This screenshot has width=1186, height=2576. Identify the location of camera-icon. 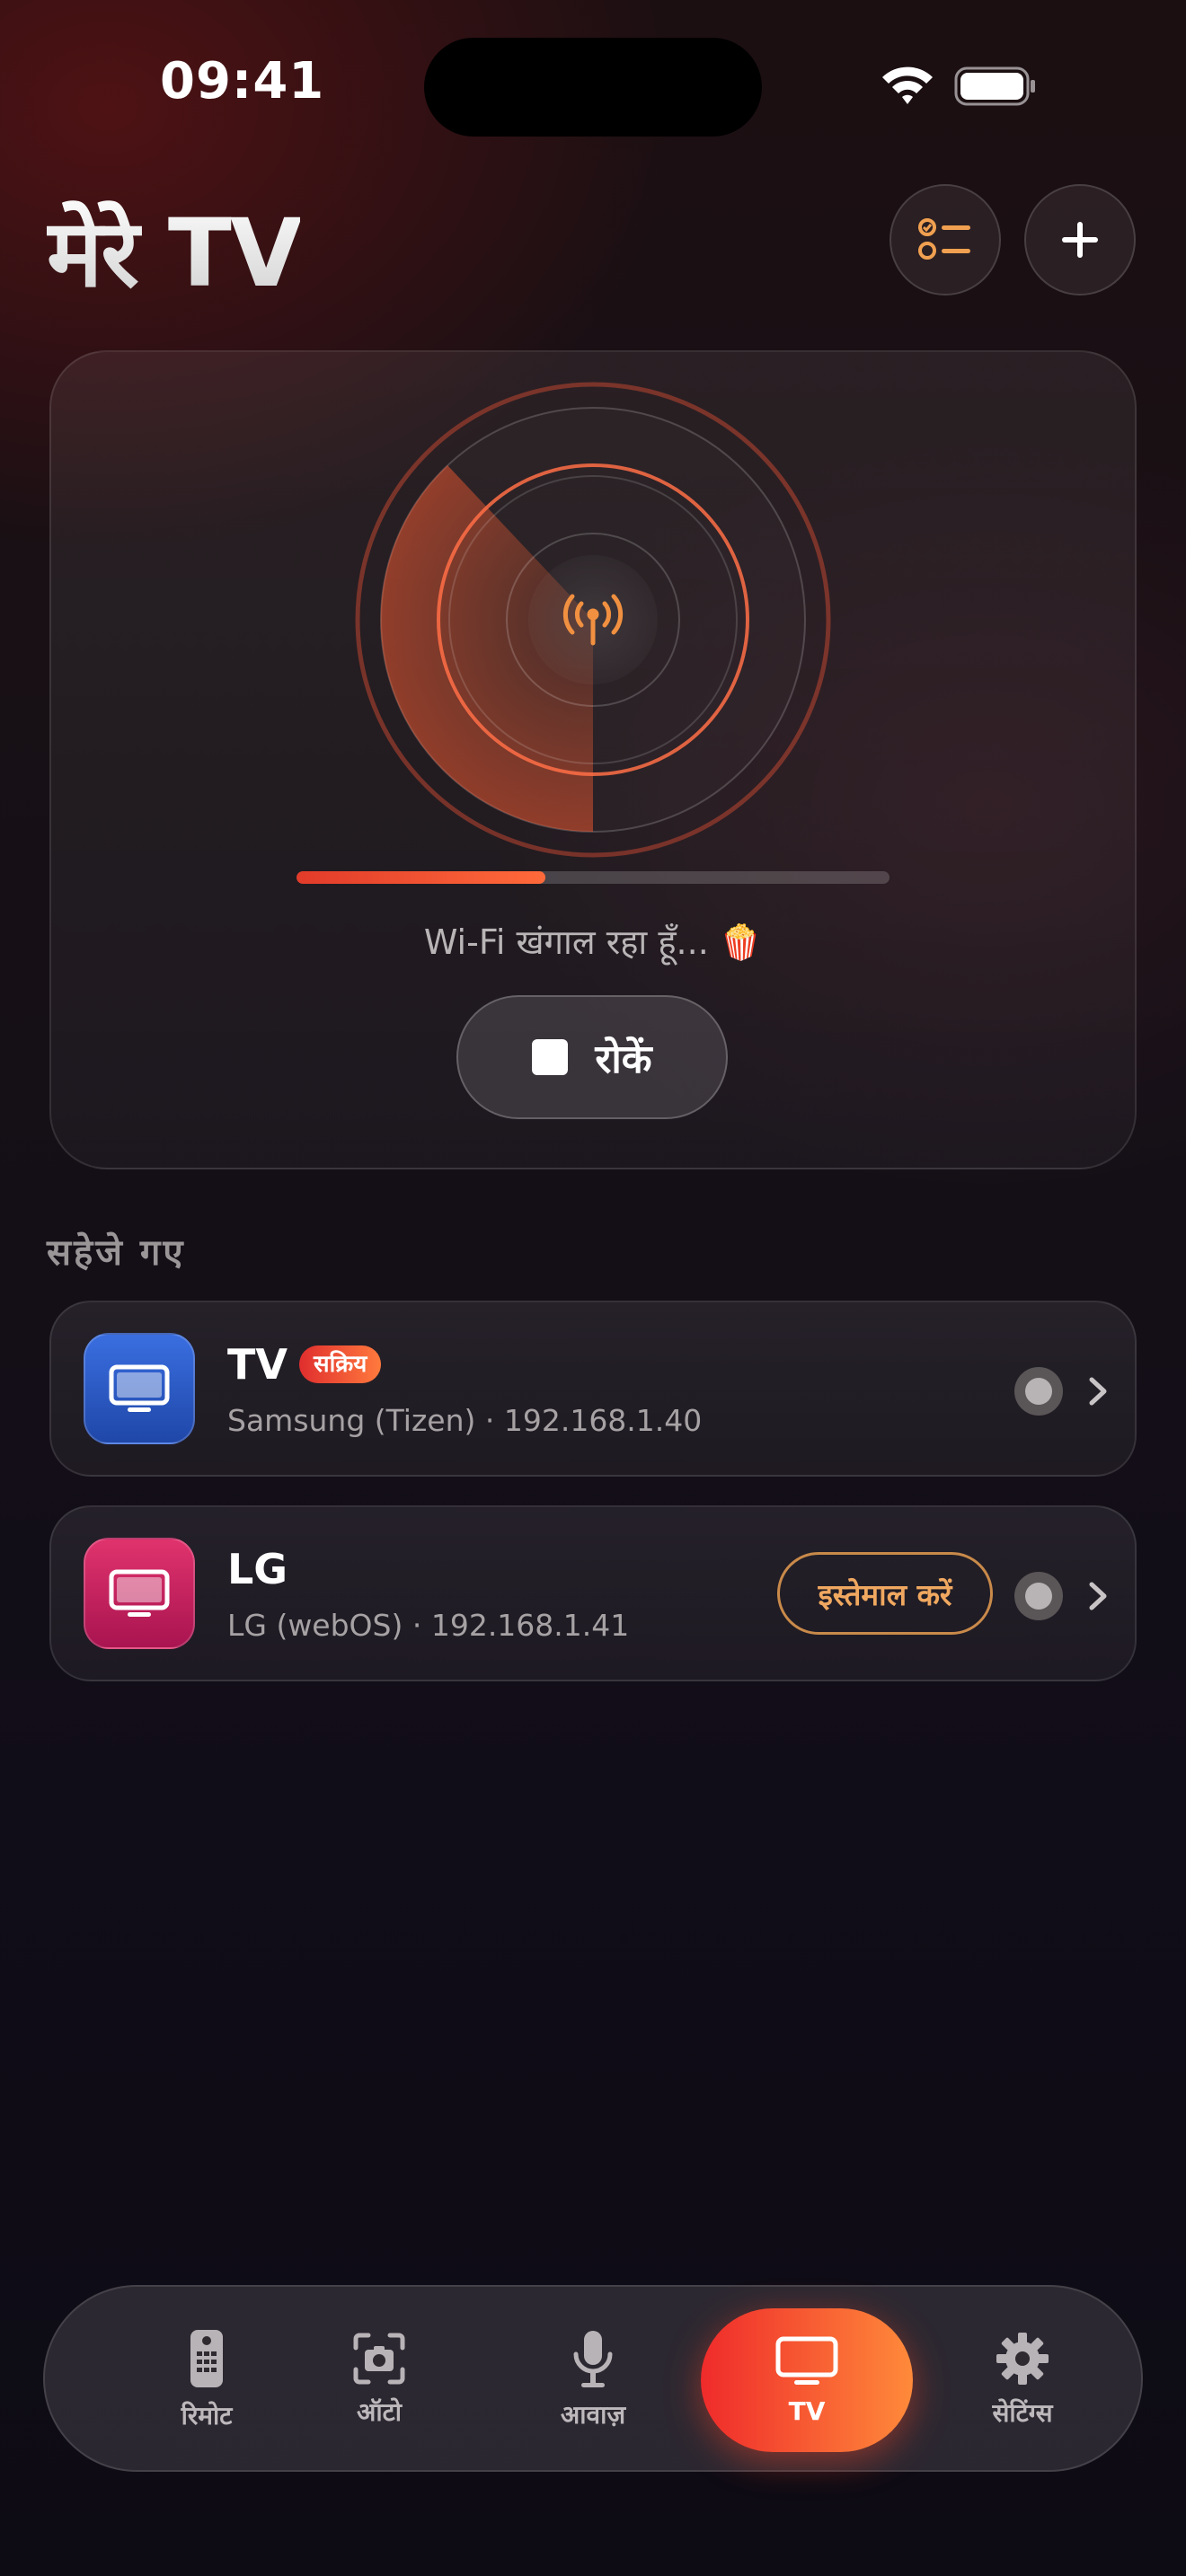
(379, 2359).